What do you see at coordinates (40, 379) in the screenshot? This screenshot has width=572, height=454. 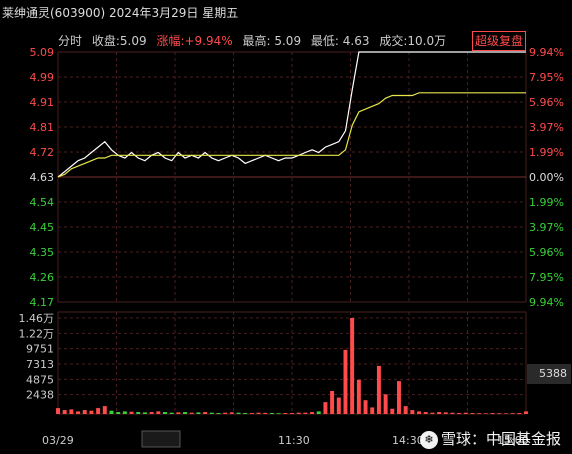 I see `volume-tick-label: 4875` at bounding box center [40, 379].